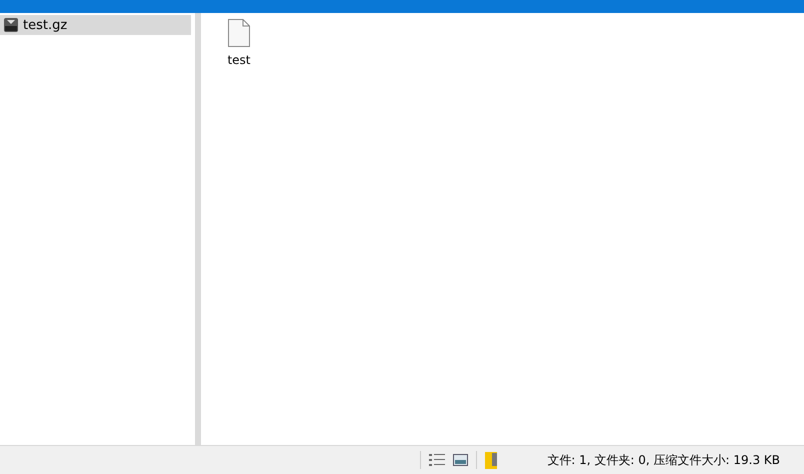  Describe the element at coordinates (239, 33) in the screenshot. I see `file-icon` at that location.